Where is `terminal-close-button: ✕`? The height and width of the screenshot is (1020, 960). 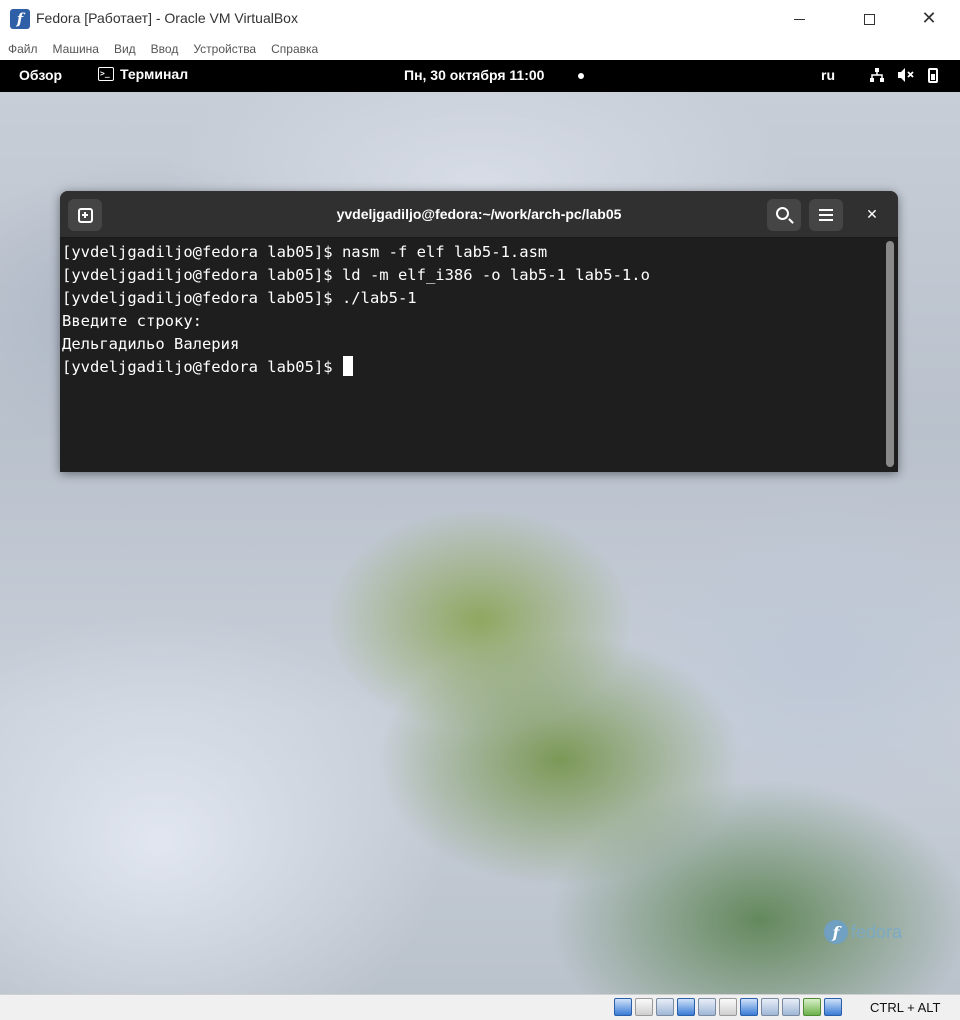
terminal-close-button: ✕ is located at coordinates (872, 215).